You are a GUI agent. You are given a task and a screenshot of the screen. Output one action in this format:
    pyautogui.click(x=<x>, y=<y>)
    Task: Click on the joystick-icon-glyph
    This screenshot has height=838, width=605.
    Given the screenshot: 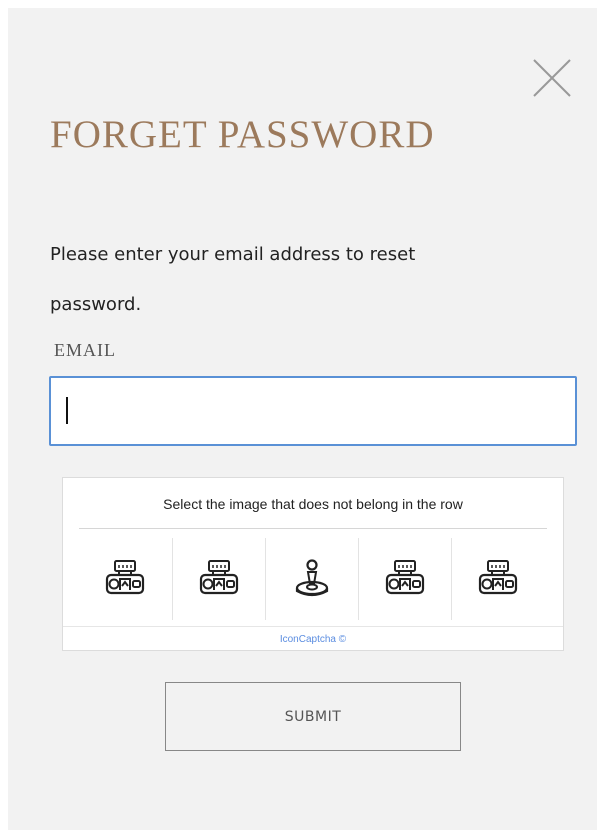 What is the action you would take?
    pyautogui.click(x=312, y=579)
    